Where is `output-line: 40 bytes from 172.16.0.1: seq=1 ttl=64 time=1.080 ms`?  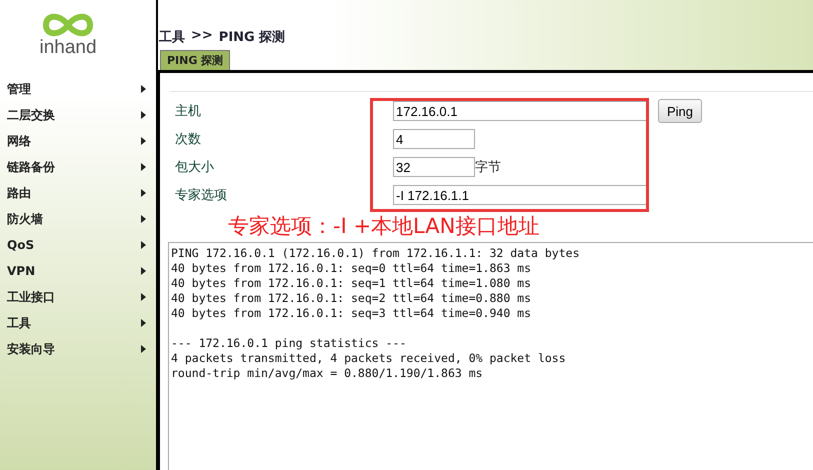 output-line: 40 bytes from 172.16.0.1: seq=1 ttl=64 time=1.080 ms is located at coordinates (351, 283).